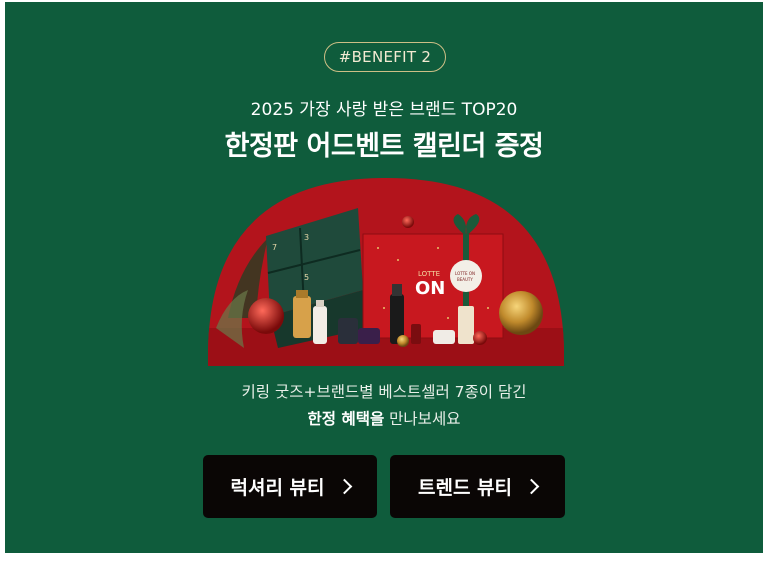  I want to click on svg-text: 3, so click(306, 237).